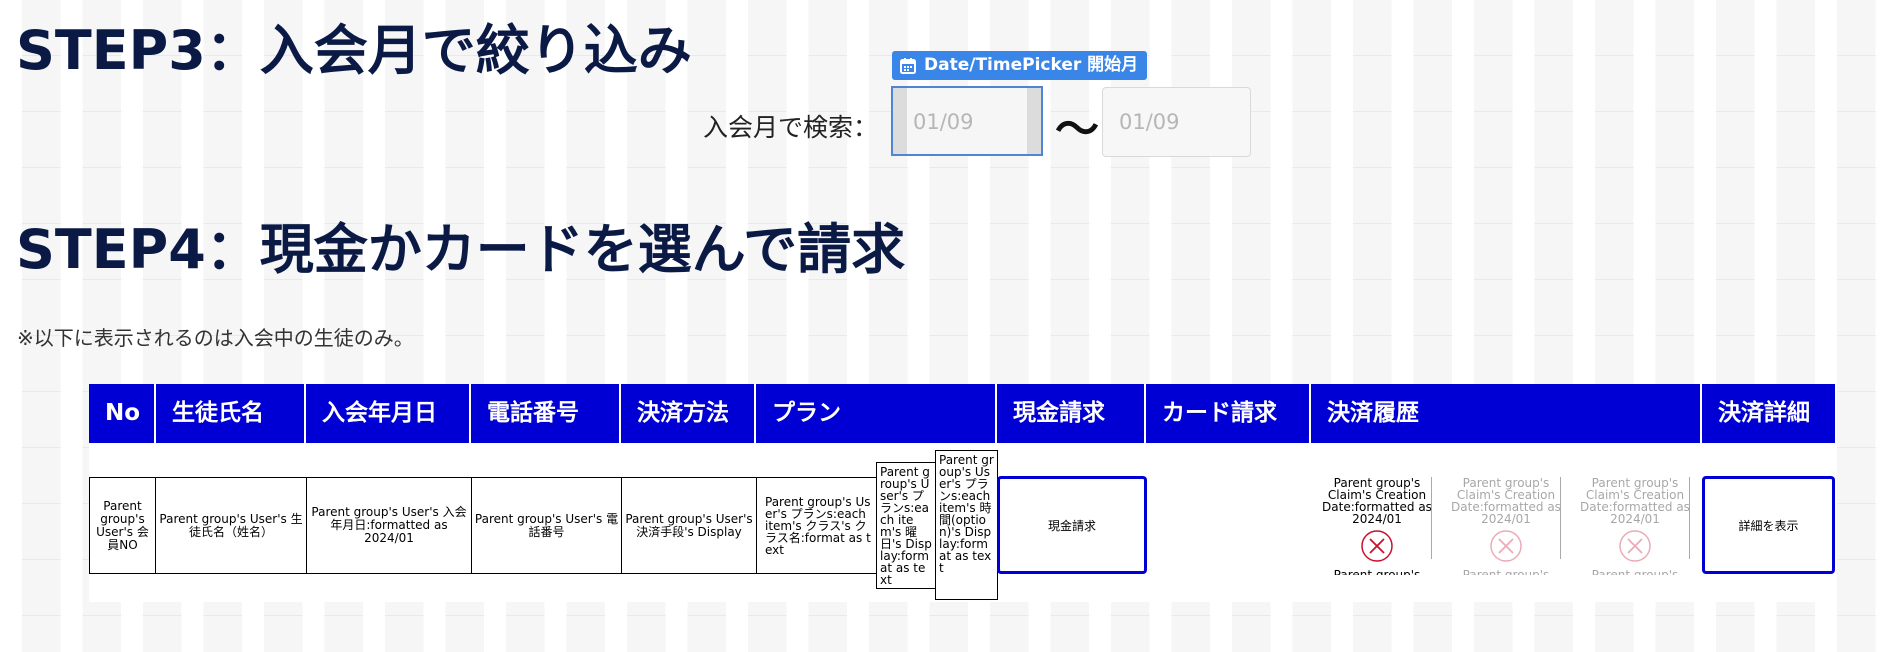 This screenshot has height=652, width=1896. I want to click on header-join-date: 入会年月日, so click(388, 413).